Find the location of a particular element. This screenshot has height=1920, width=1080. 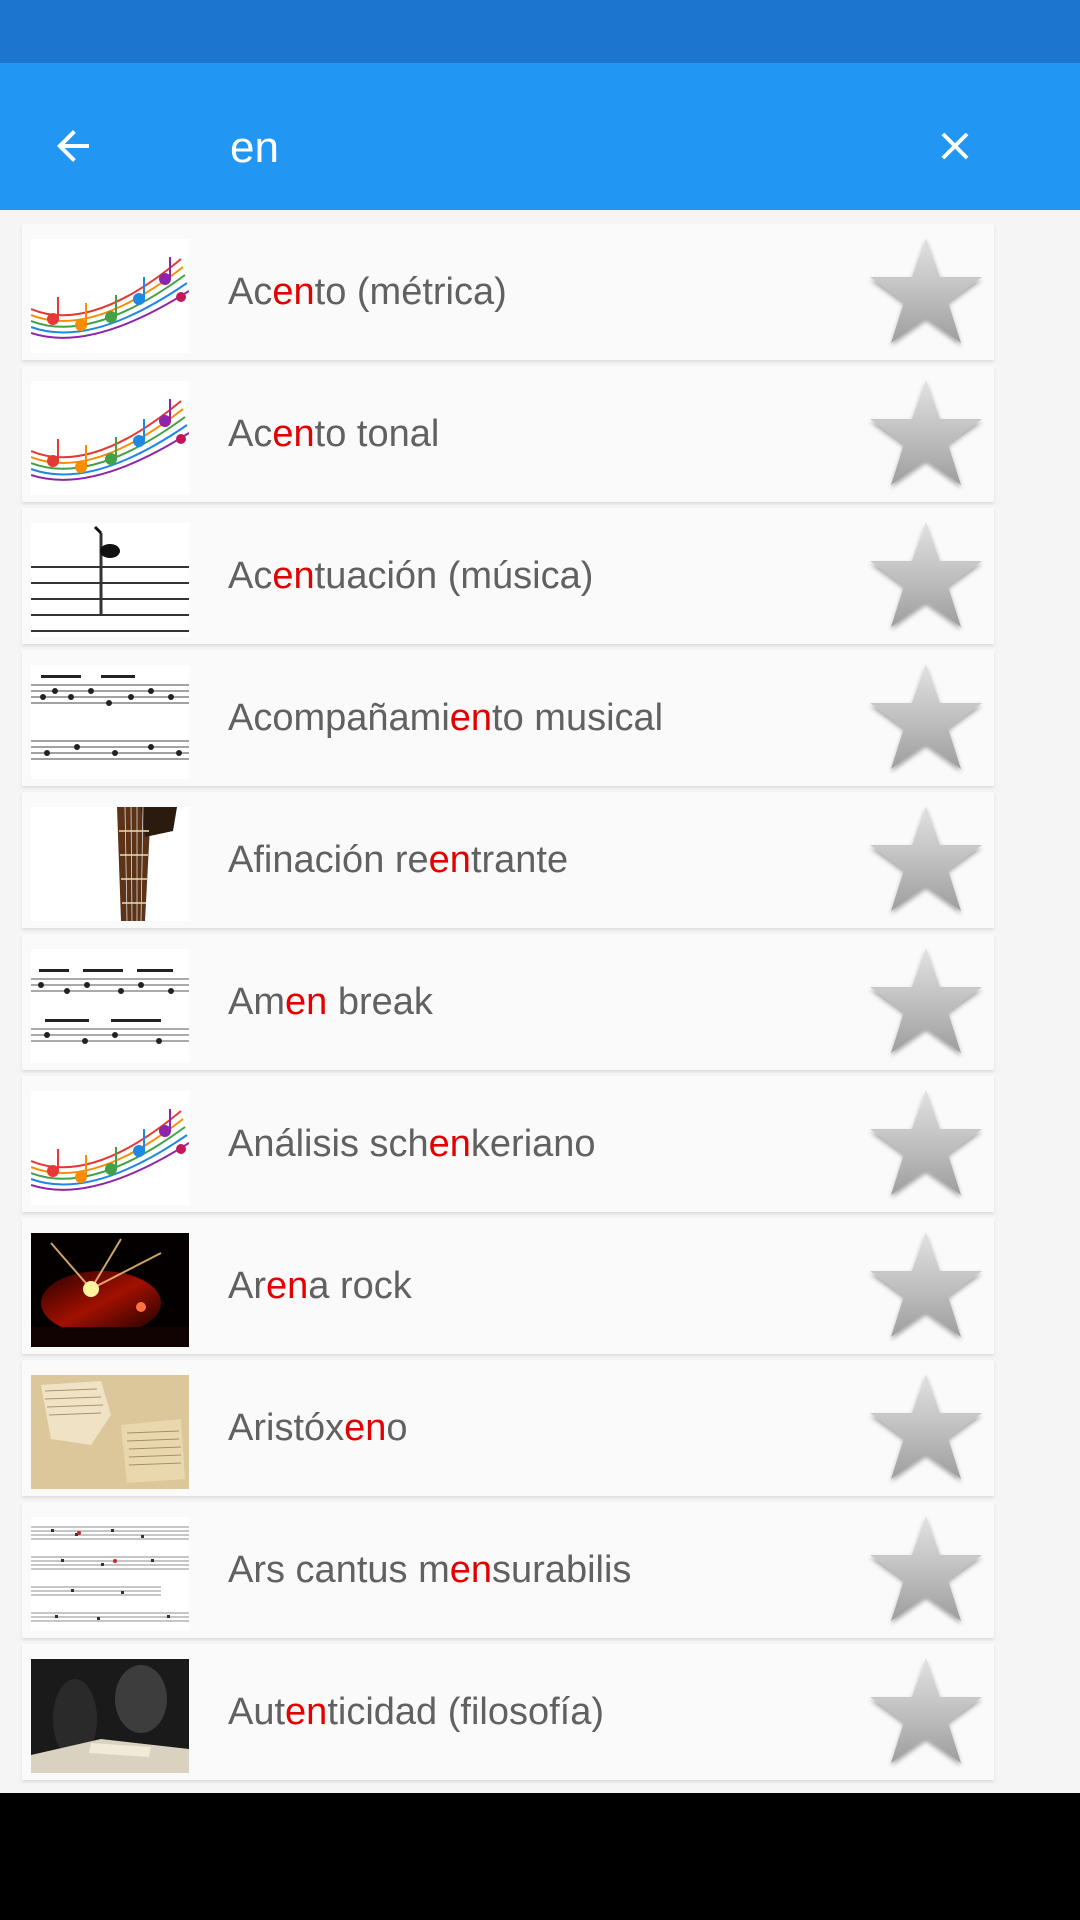

title-suffix: ticidad (filosofía) is located at coordinates (465, 1712).